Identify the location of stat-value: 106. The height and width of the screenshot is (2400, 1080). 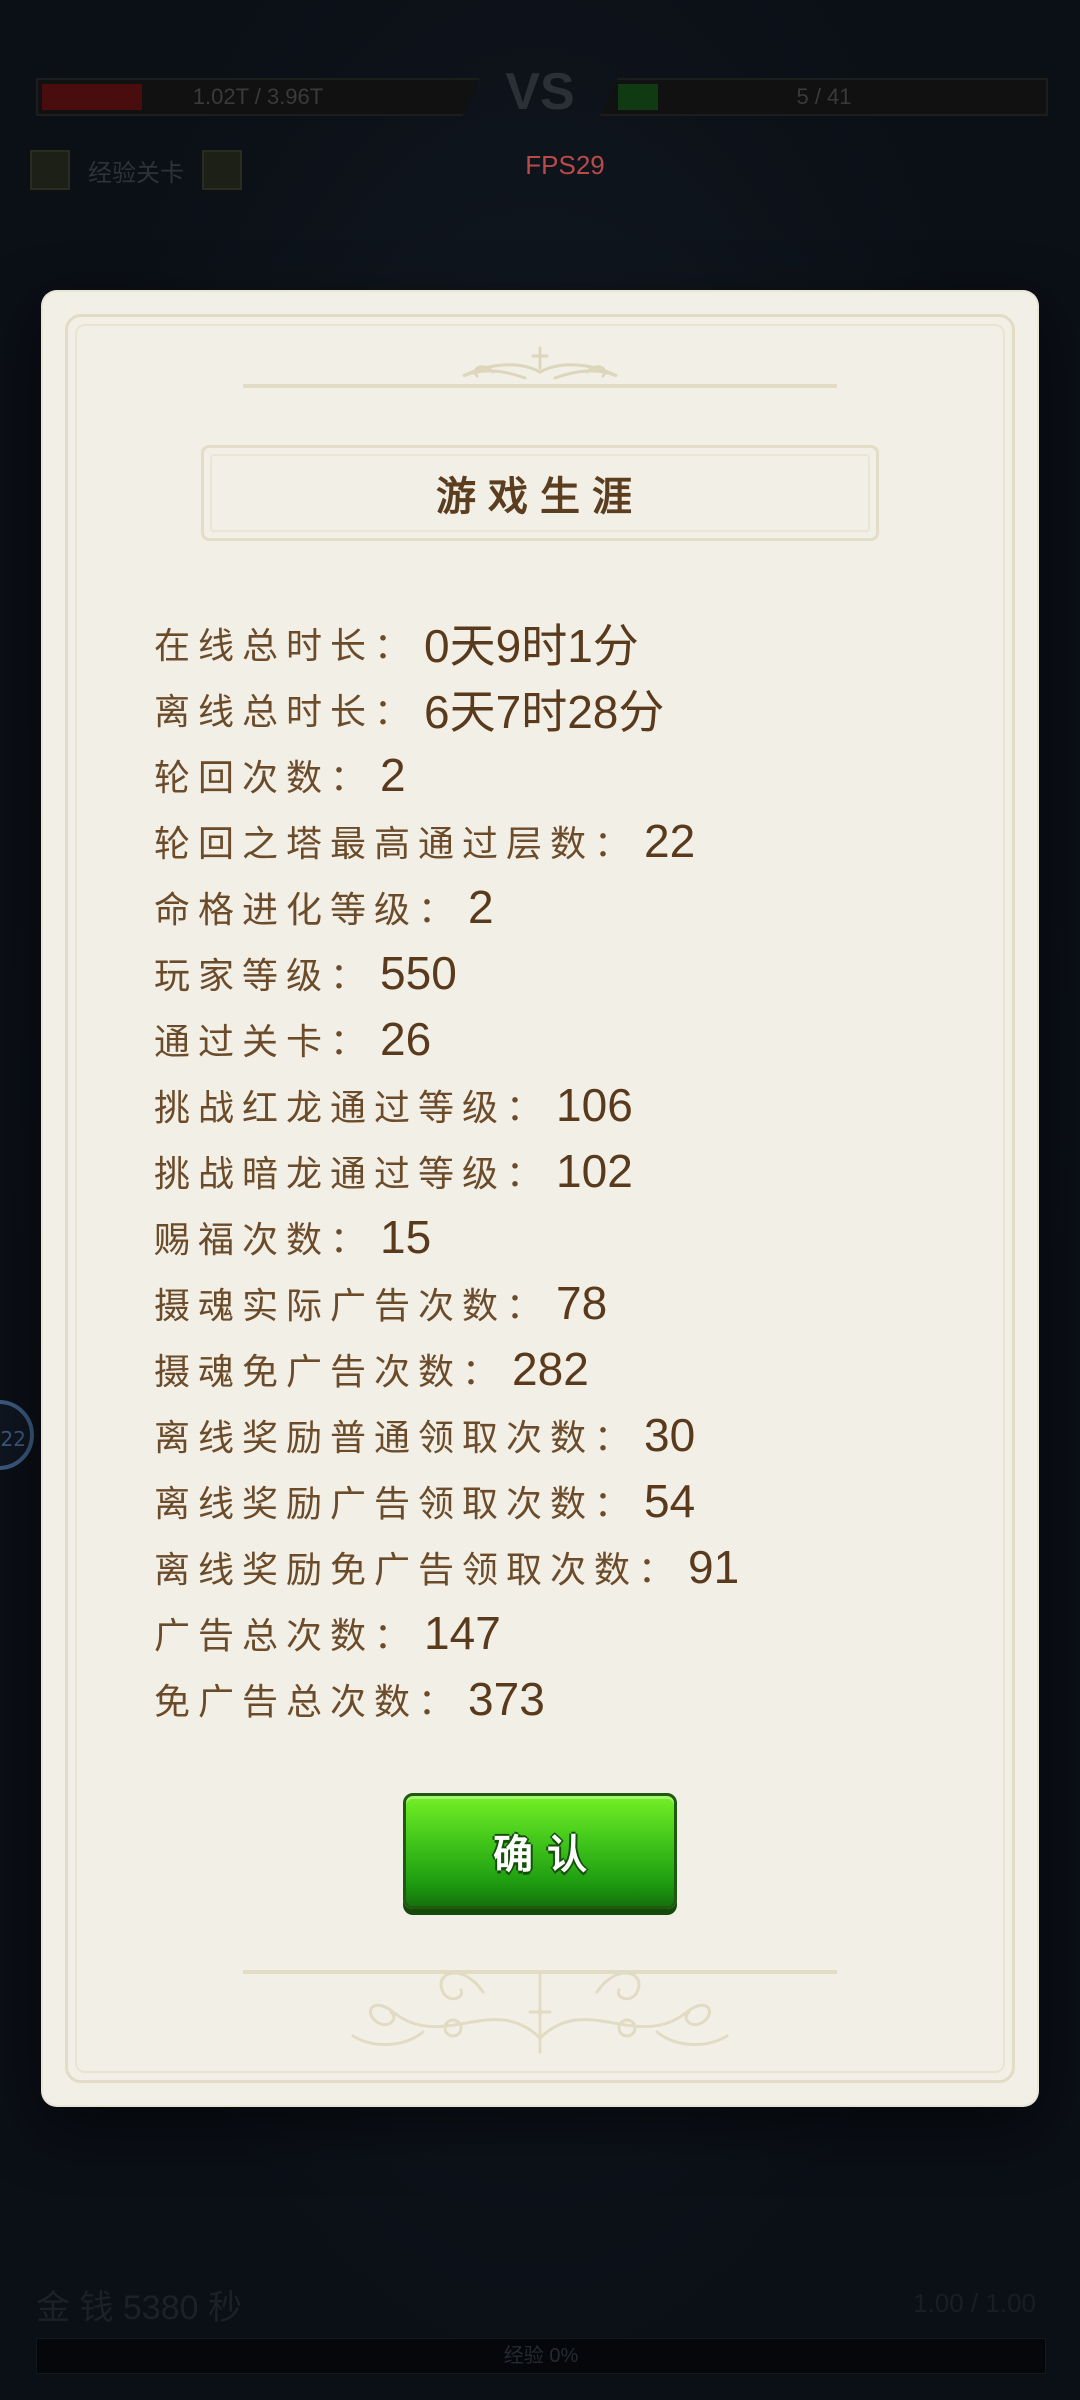
(594, 1105).